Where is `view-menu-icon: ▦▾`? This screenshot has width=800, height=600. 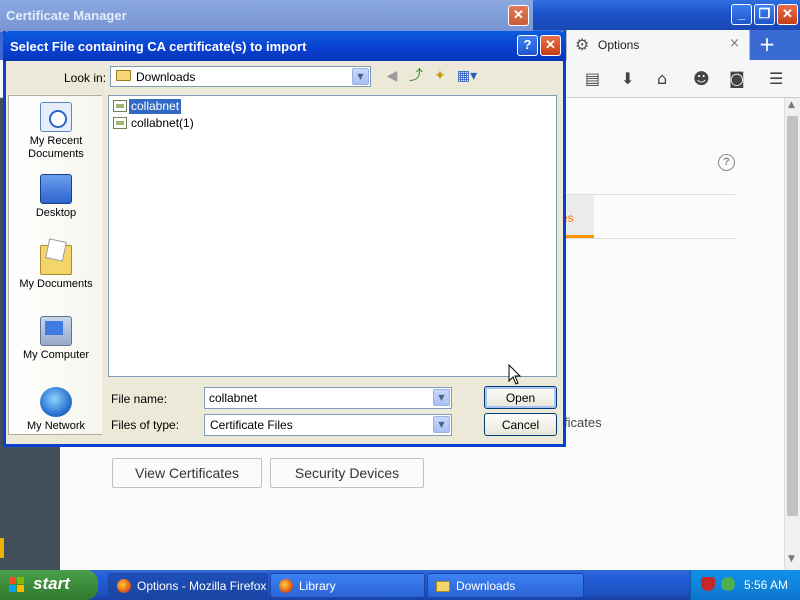 view-menu-icon: ▦▾ is located at coordinates (467, 76).